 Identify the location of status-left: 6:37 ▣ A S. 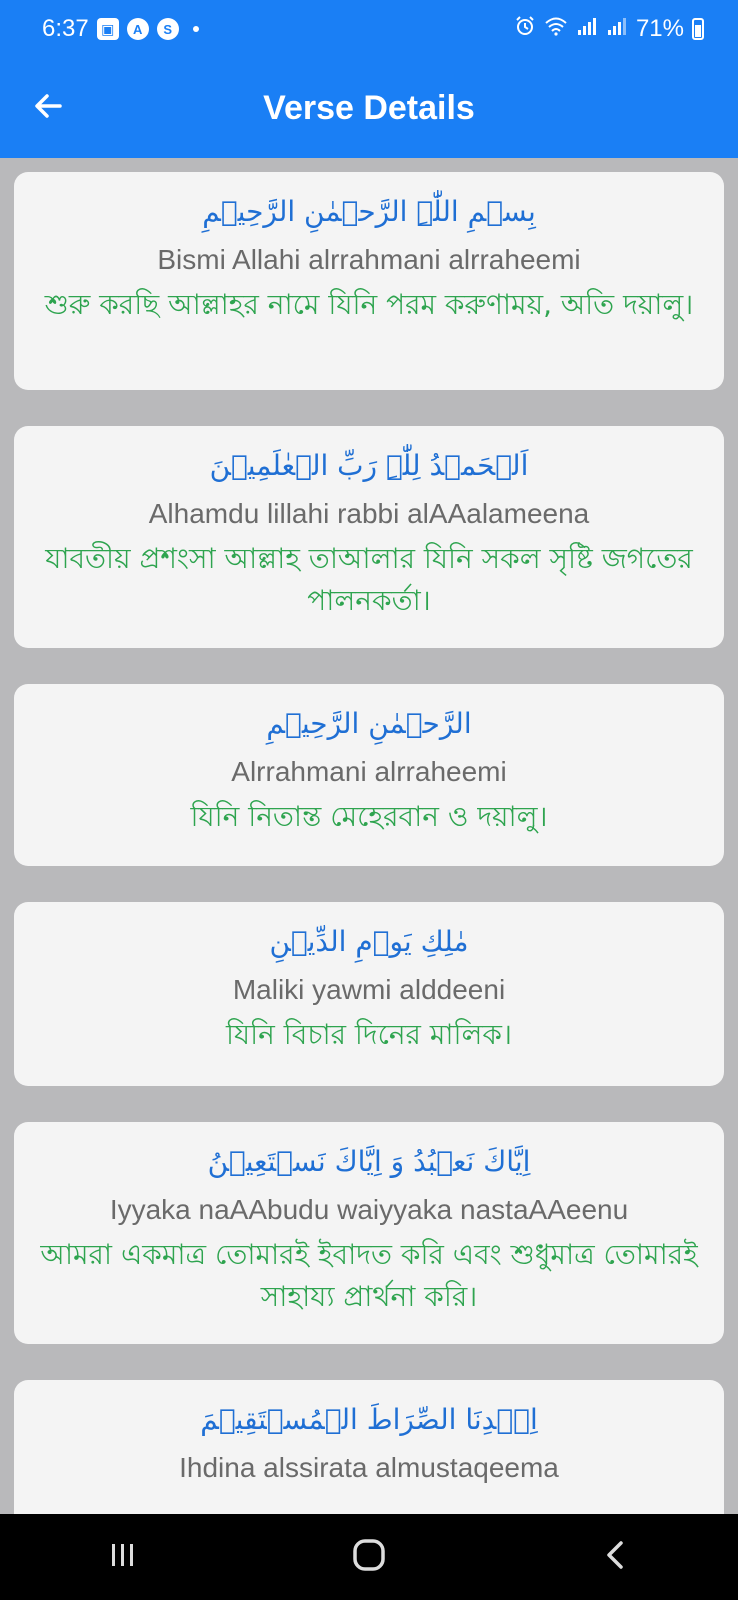
(120, 29).